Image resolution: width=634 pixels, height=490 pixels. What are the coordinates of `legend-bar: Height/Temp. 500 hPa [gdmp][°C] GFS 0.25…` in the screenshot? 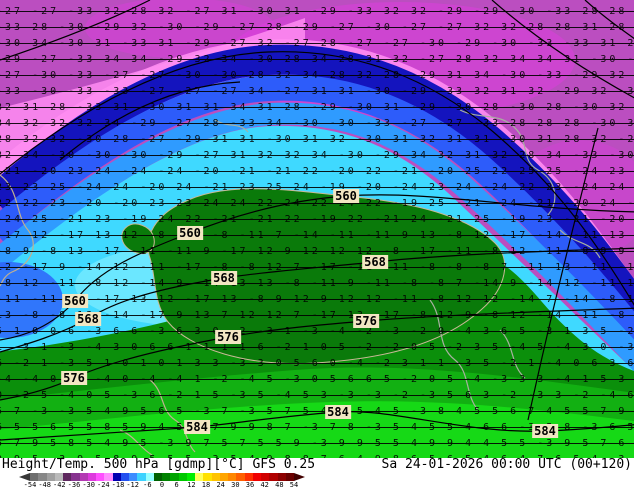 It's located at (317, 474).